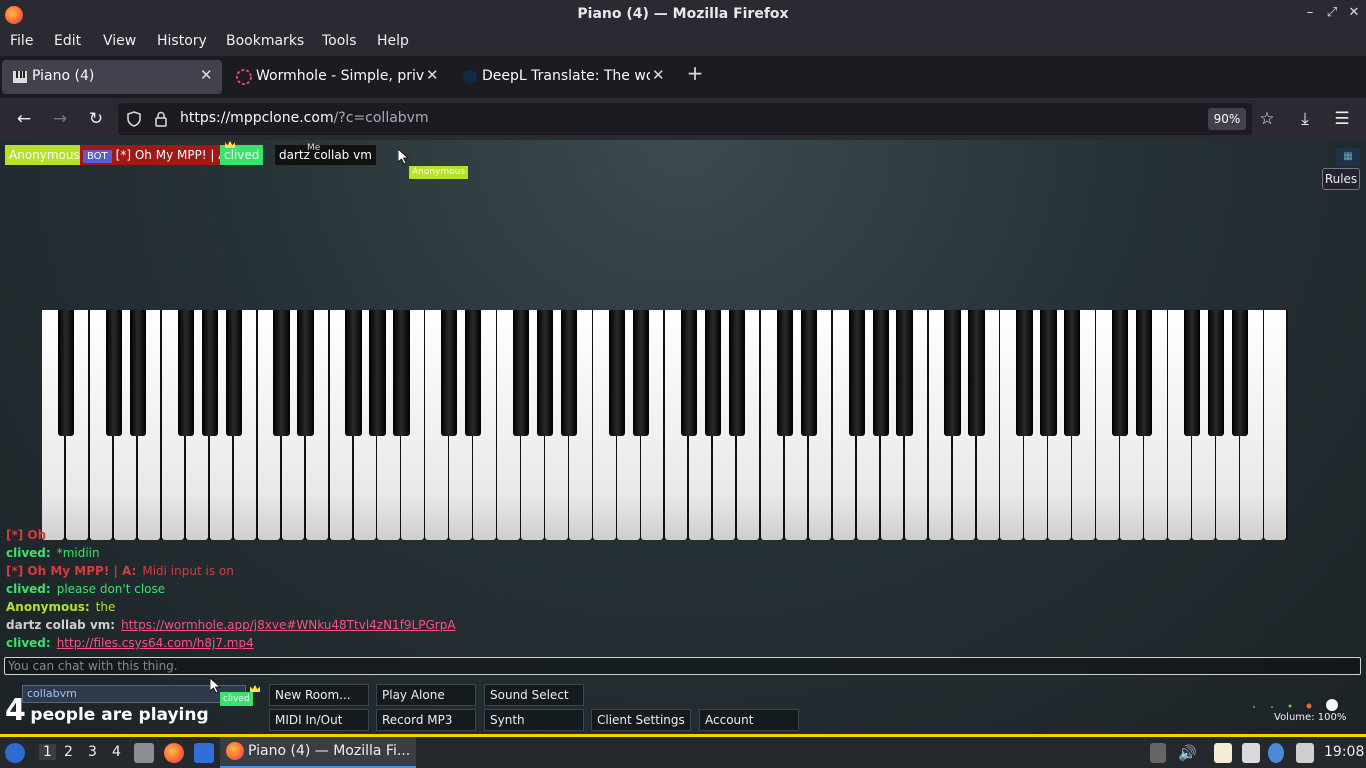  Describe the element at coordinates (393, 41) in the screenshot. I see `menu-help: Help` at that location.